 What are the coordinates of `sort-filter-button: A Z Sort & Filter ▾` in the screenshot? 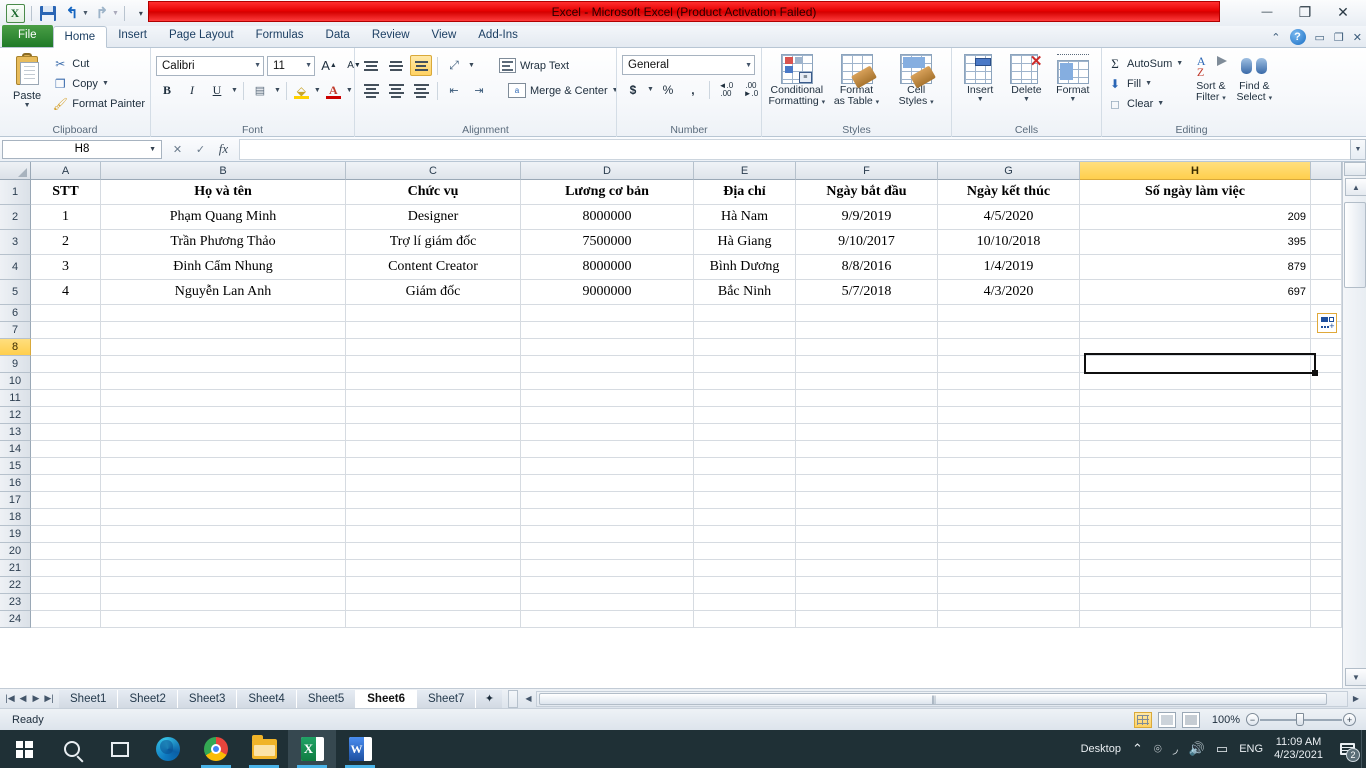 It's located at (1210, 78).